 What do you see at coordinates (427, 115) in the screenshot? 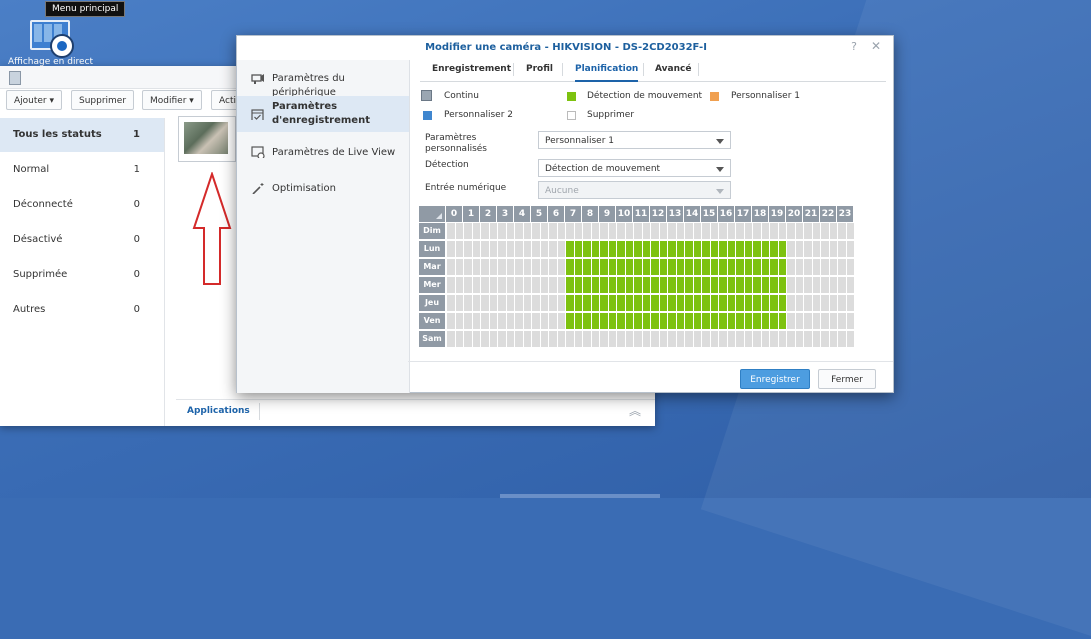
I see `custom2-swatch` at bounding box center [427, 115].